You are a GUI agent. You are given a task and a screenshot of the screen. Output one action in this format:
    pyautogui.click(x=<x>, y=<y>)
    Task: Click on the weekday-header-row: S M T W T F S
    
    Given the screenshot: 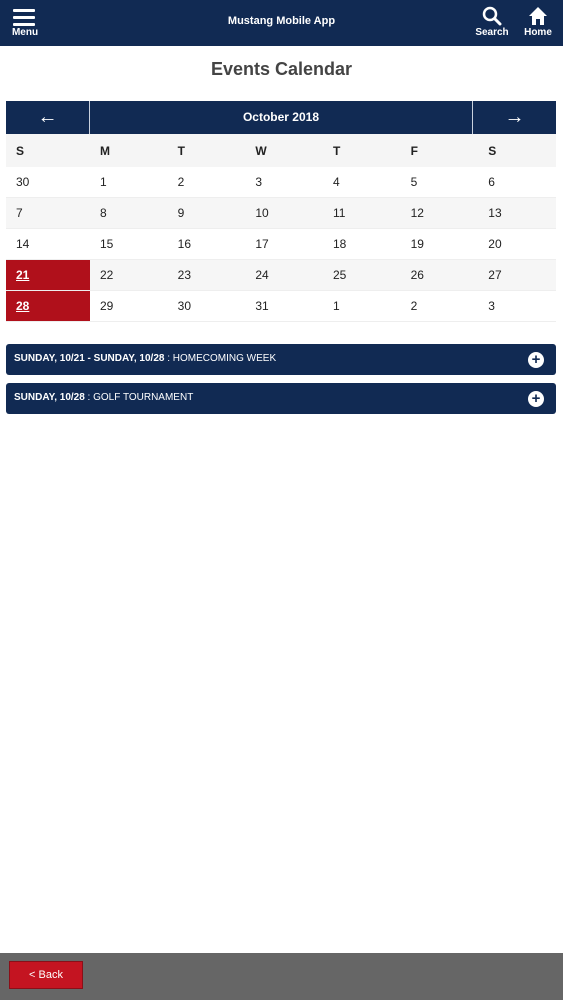 What is the action you would take?
    pyautogui.click(x=281, y=150)
    